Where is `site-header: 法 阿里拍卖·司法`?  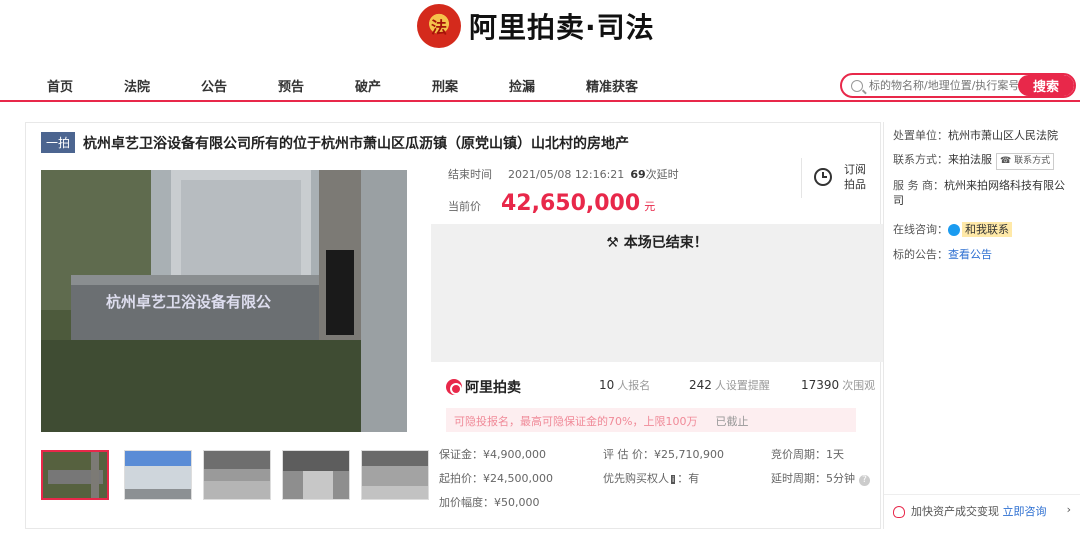
site-header: 法 阿里拍卖·司法 is located at coordinates (540, 34).